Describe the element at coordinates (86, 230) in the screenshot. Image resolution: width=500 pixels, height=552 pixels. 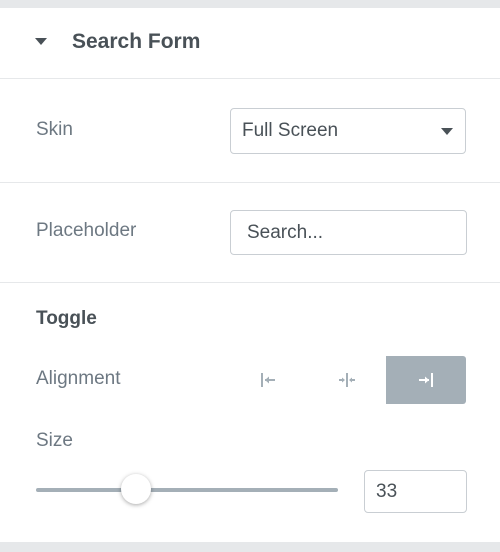
I see `placeholder-label: Placeholder` at that location.